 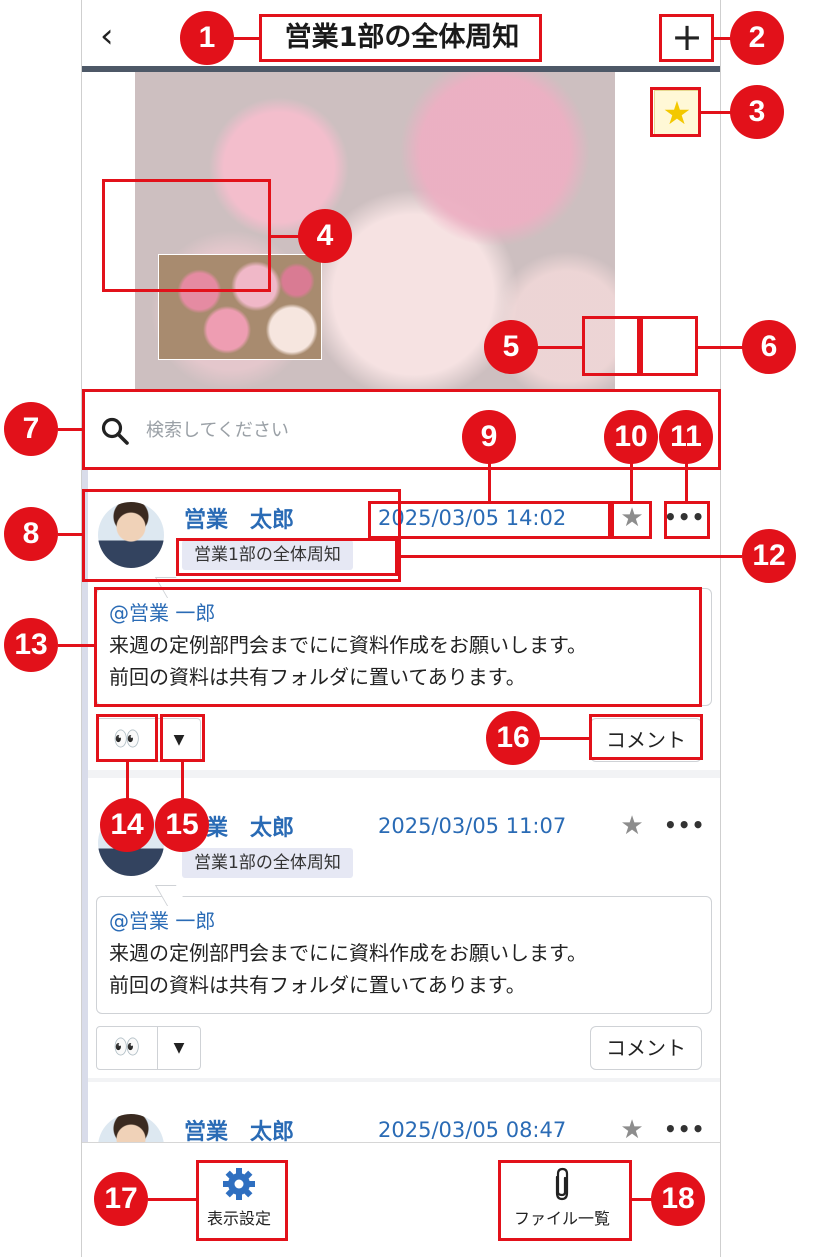 I want to click on annotation-badge: 5, so click(x=511, y=347).